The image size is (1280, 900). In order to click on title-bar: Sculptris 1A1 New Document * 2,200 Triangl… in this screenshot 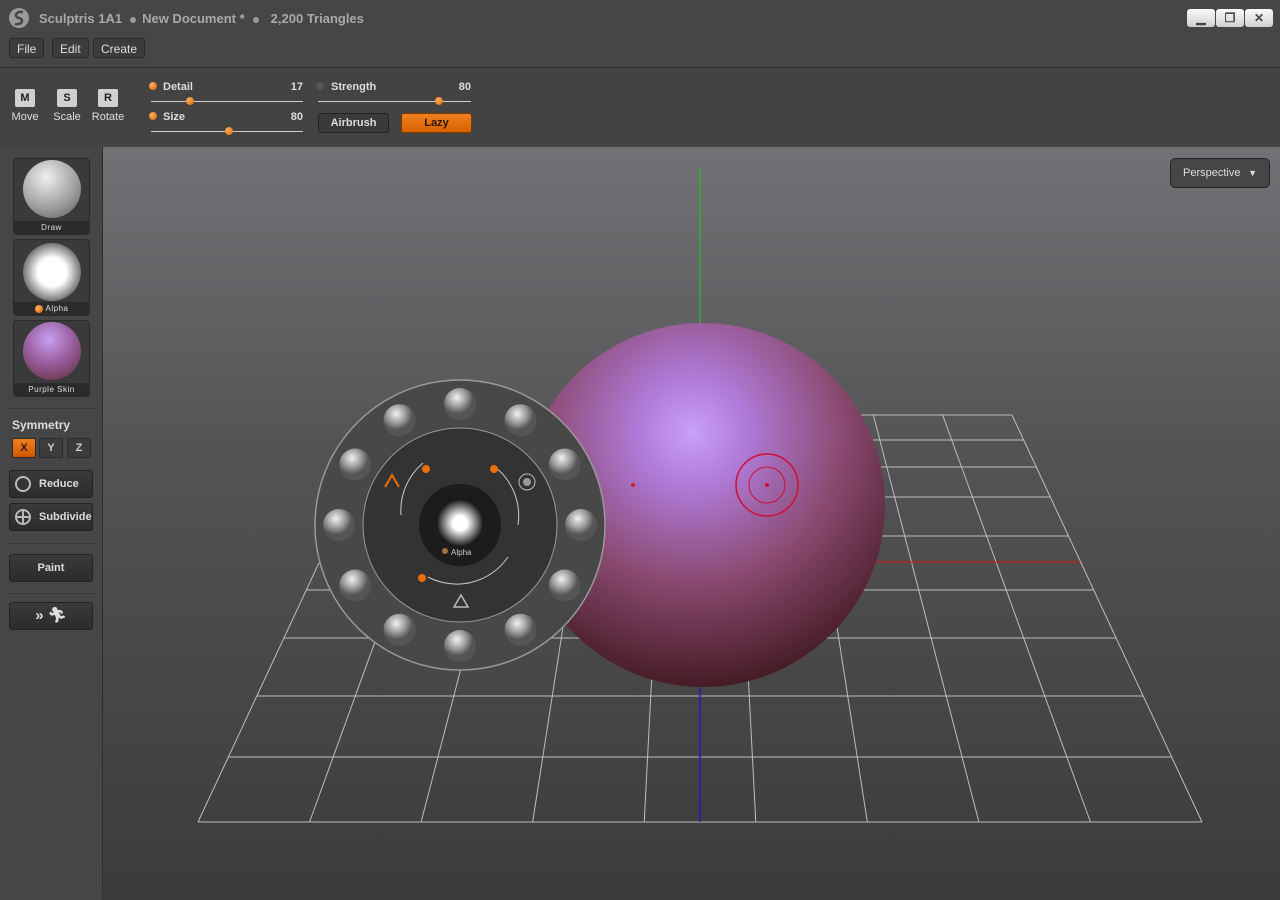, I will do `click(640, 34)`.